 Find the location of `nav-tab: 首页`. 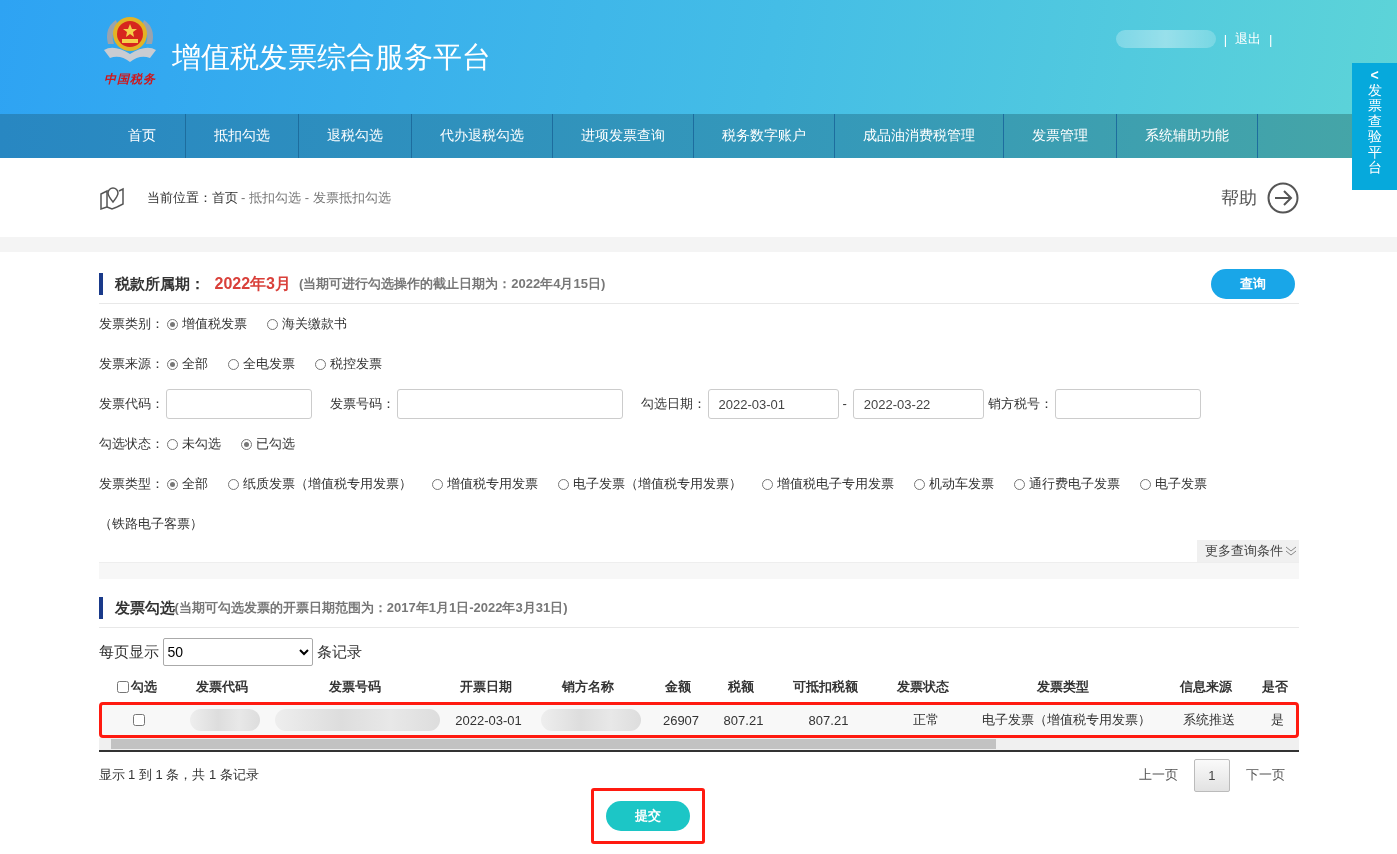

nav-tab: 首页 is located at coordinates (142, 136).